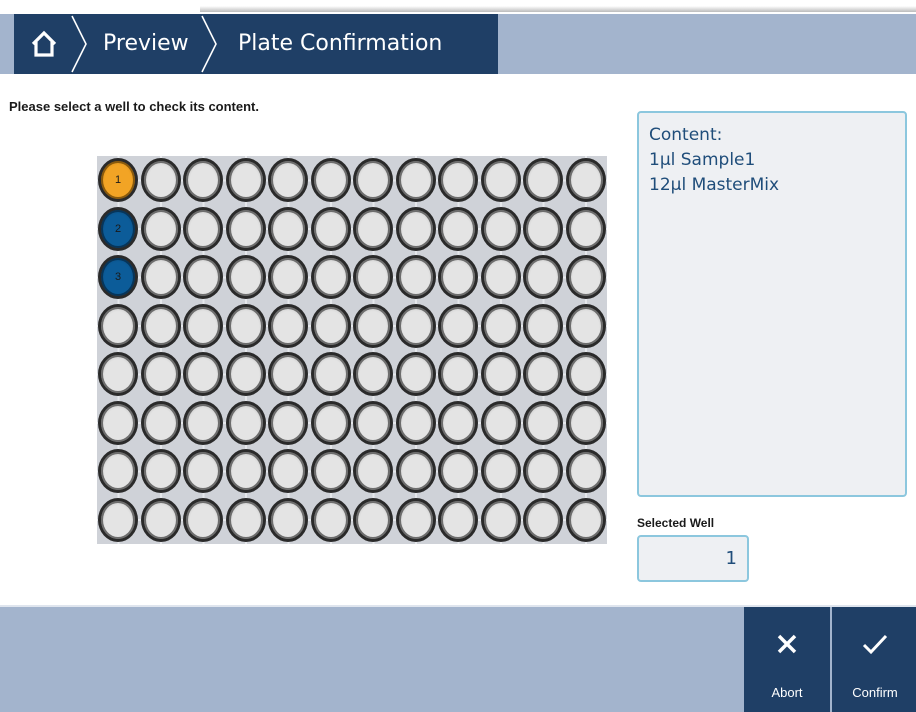 The height and width of the screenshot is (712, 916). Describe the element at coordinates (787, 658) in the screenshot. I see `abort-button: Abort` at that location.